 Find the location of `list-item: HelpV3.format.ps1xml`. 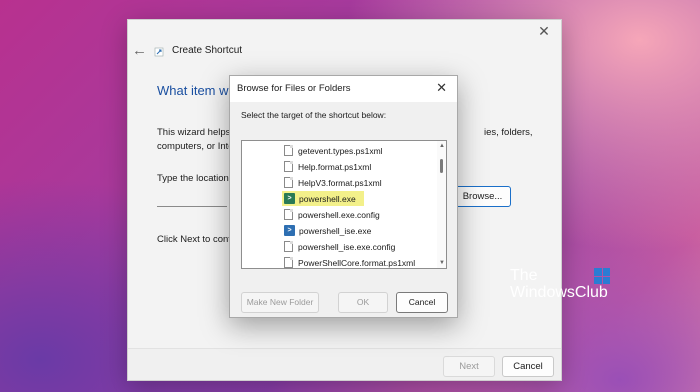

list-item: HelpV3.format.ps1xml is located at coordinates (333, 182).